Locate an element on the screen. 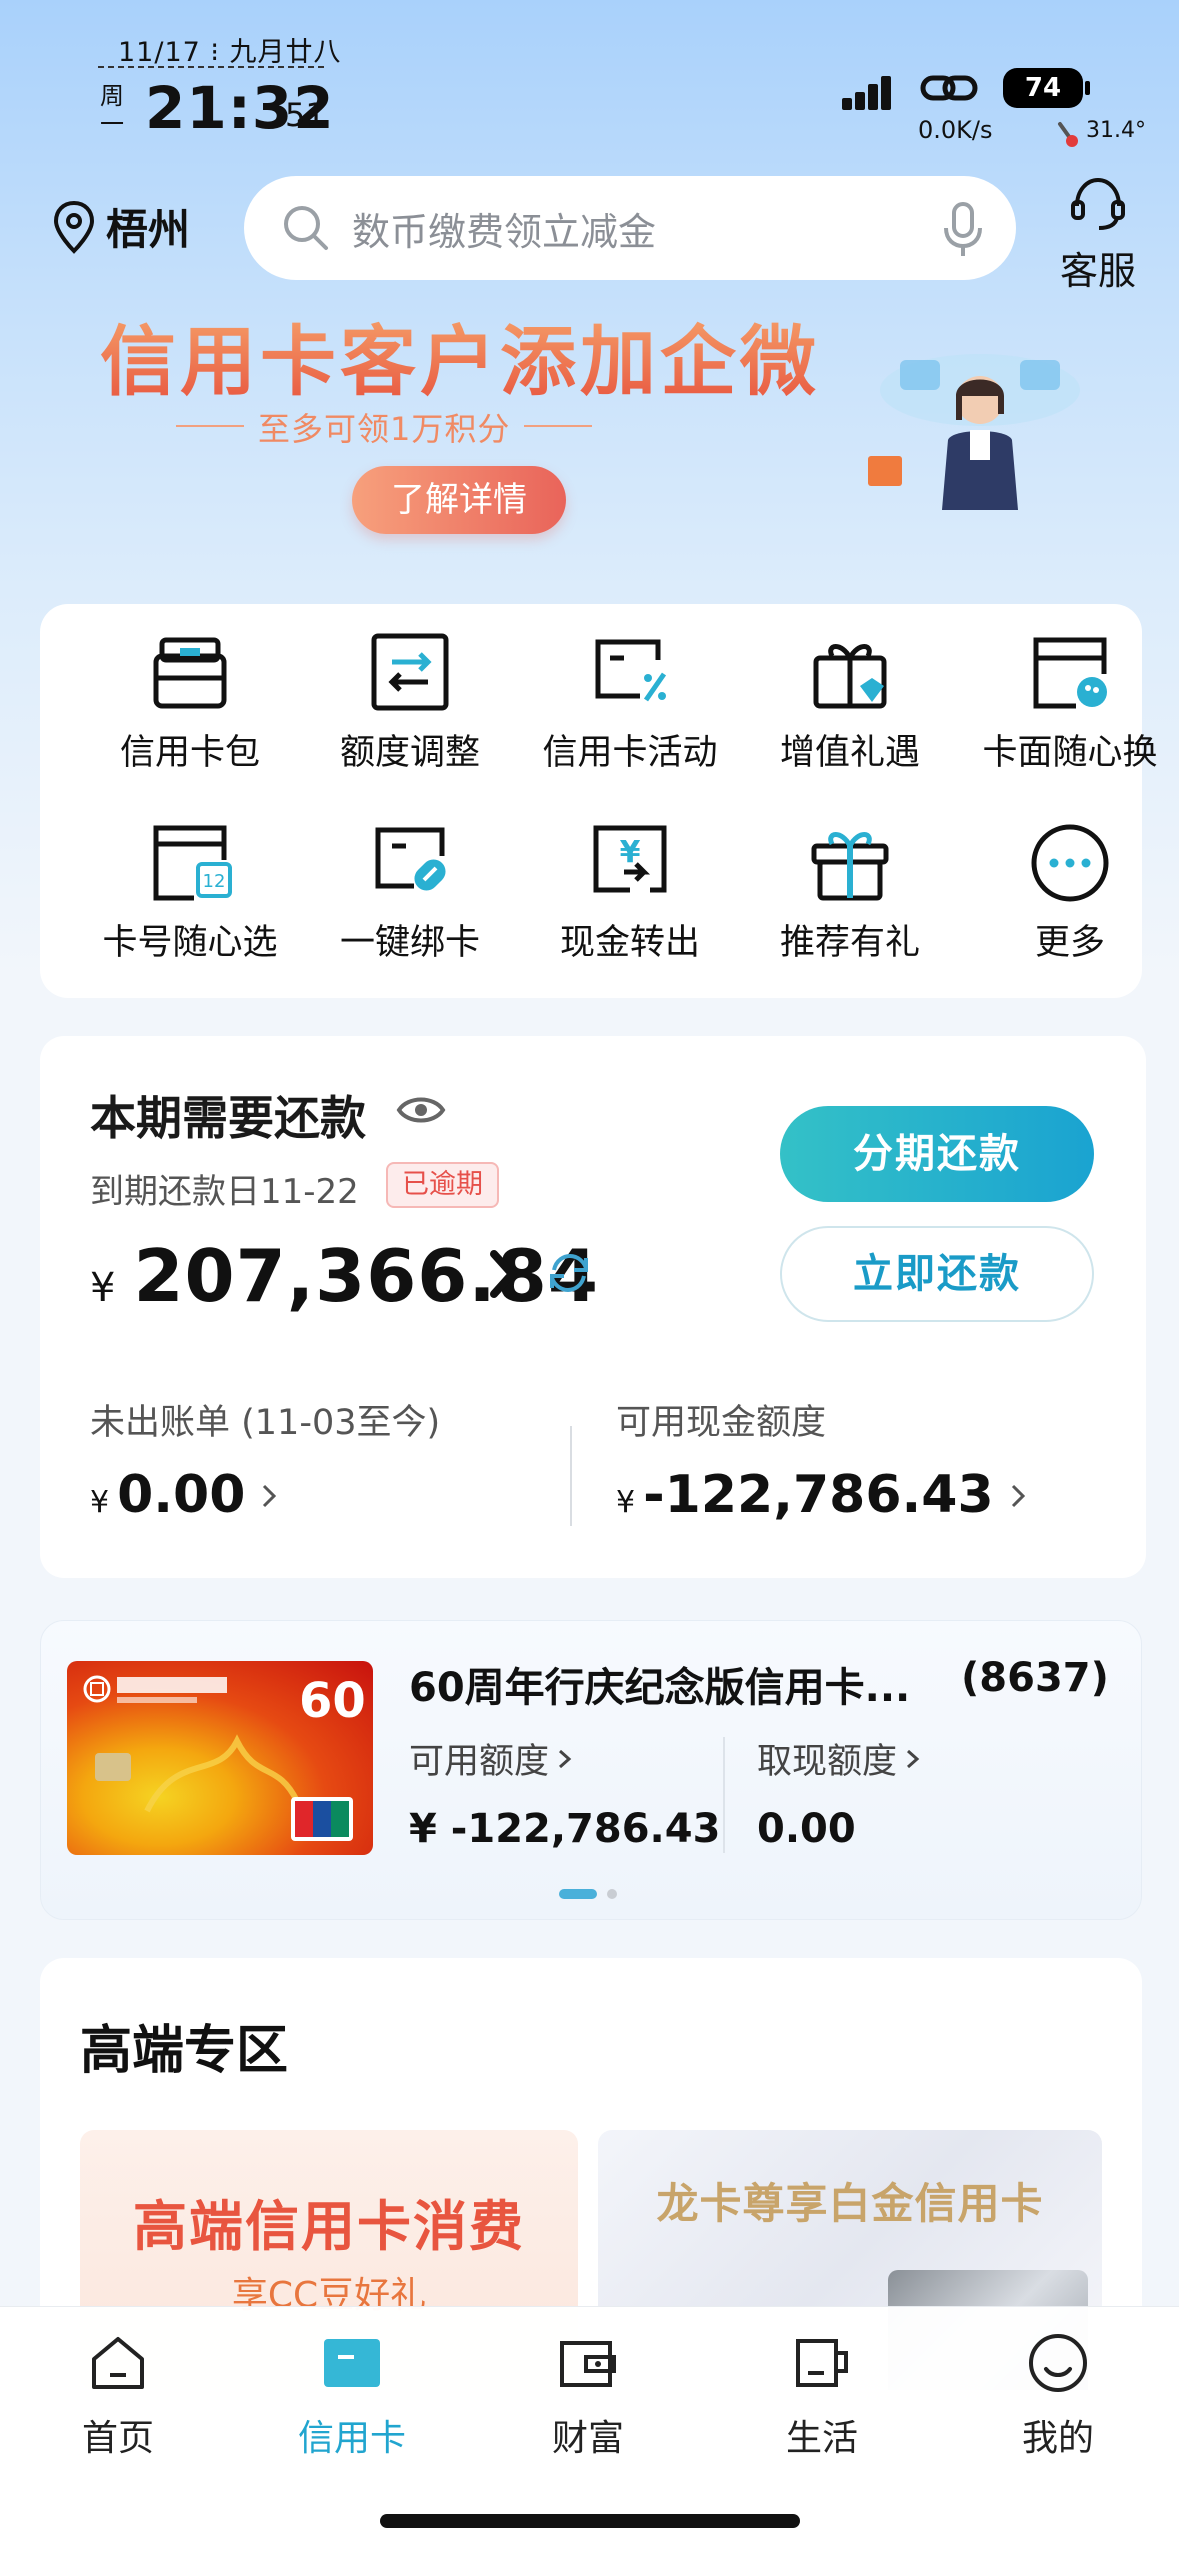 This screenshot has width=1179, height=2556. cash-limit-label: 可用现金额度 is located at coordinates (721, 1423).